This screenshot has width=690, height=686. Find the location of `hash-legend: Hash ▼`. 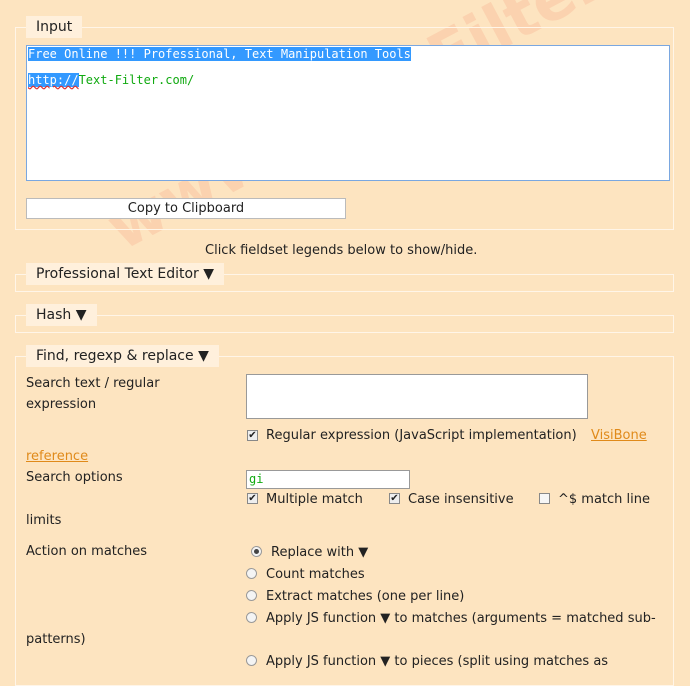

hash-legend: Hash ▼ is located at coordinates (61, 315).